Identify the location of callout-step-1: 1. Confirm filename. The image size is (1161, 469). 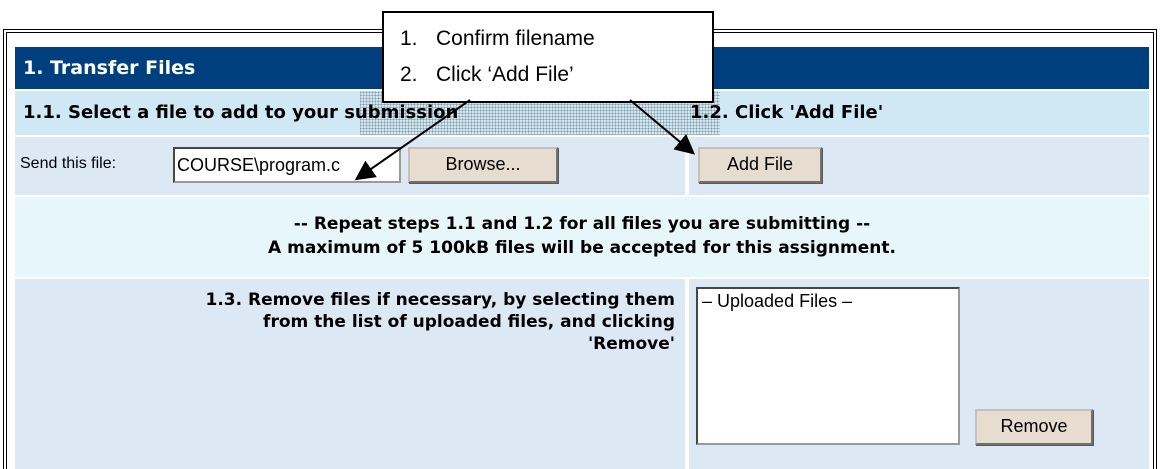
(497, 39).